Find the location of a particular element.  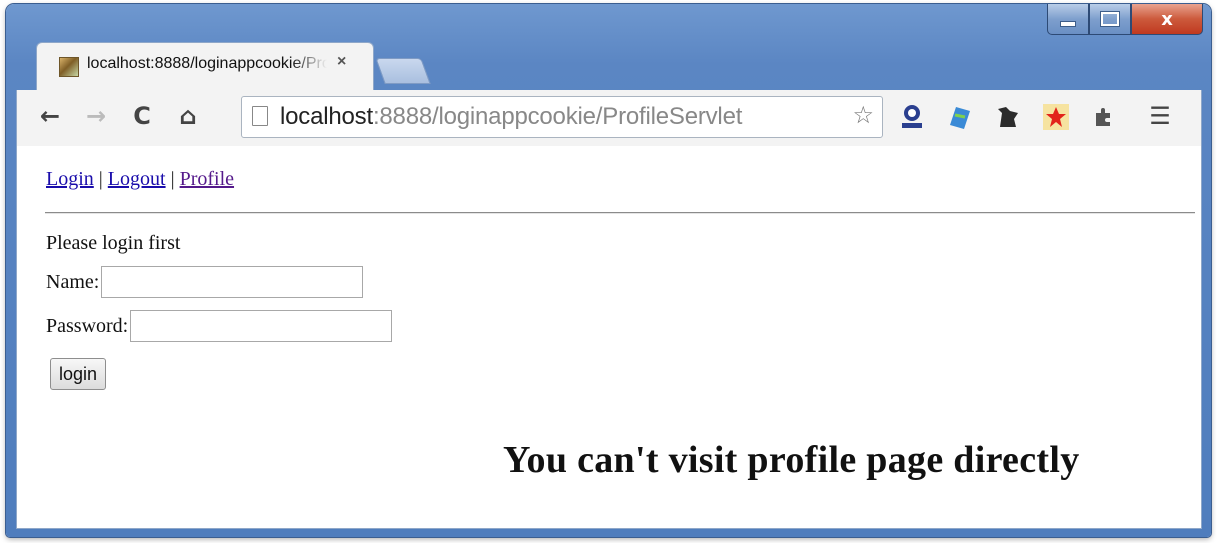

extension-shape-svg is located at coordinates (1008, 117).